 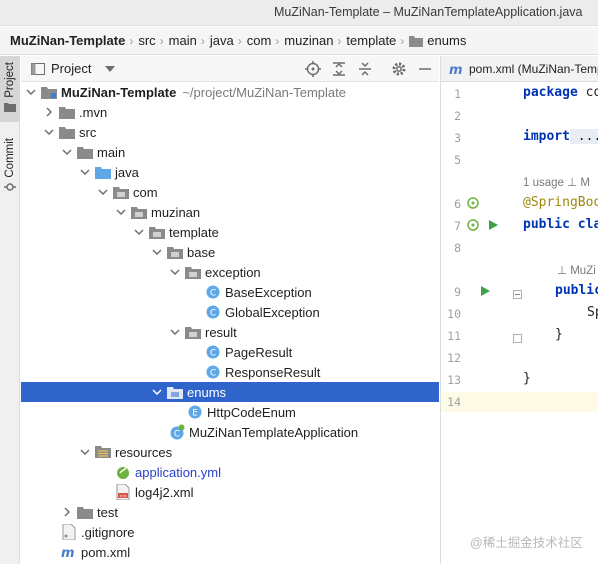 I want to click on line-number: 10, so click(x=454, y=314).